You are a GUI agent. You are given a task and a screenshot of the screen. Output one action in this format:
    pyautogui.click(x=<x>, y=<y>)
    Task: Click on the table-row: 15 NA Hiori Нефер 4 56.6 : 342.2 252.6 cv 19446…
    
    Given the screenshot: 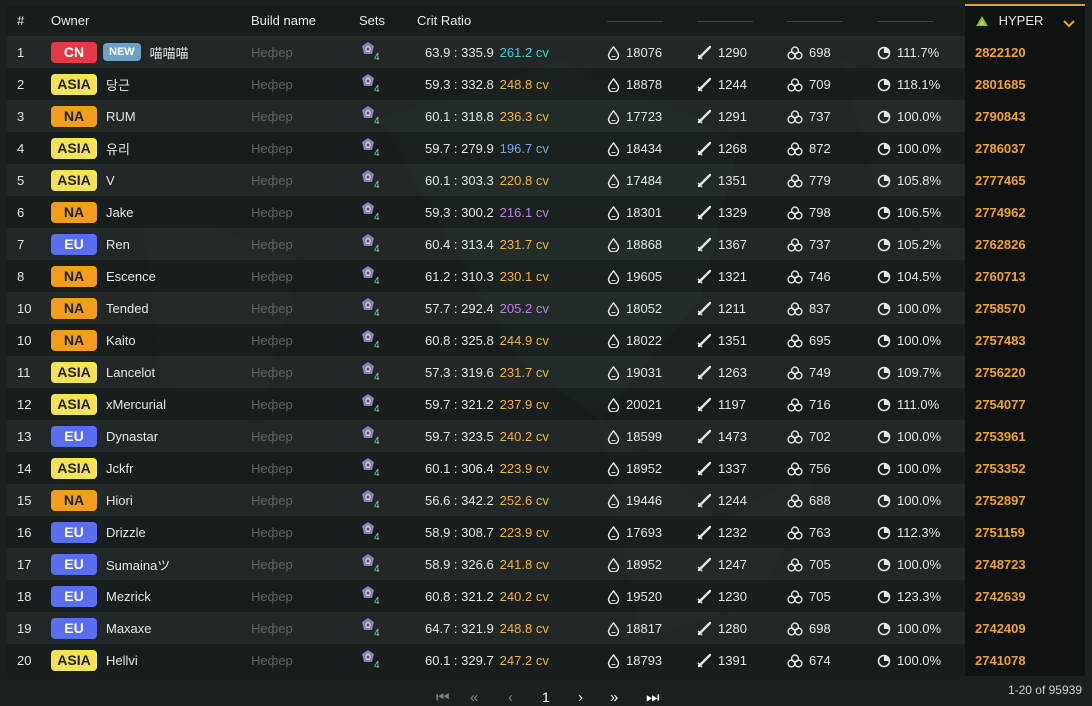 What is the action you would take?
    pyautogui.click(x=546, y=500)
    